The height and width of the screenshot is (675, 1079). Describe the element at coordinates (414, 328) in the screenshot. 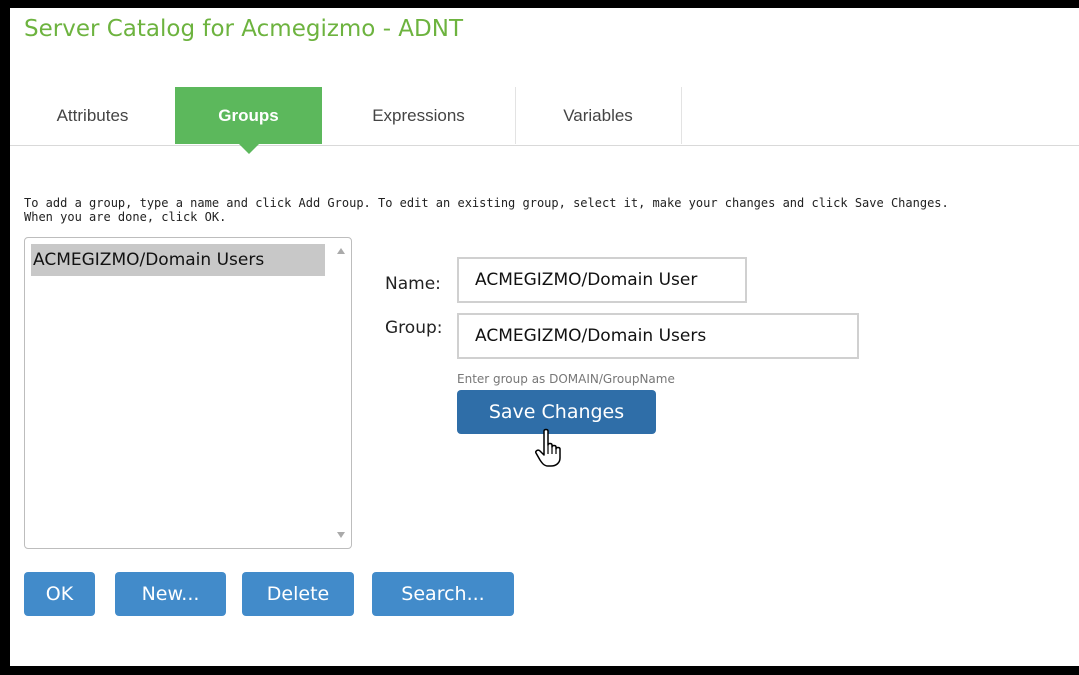

I see `group-label: Group:` at that location.